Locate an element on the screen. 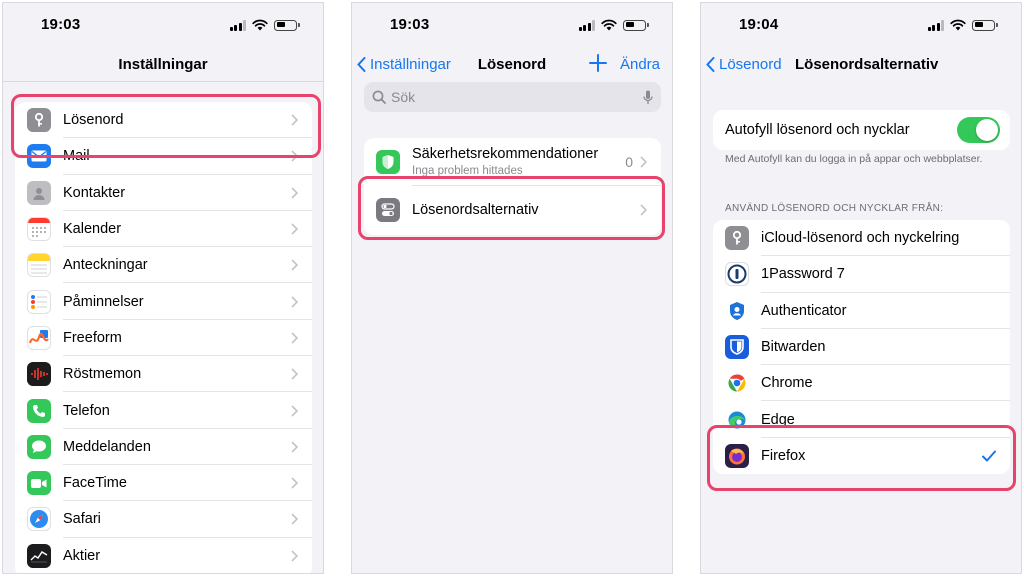 The image size is (1024, 576). settings-item-label: Anteckningar is located at coordinates (105, 265).